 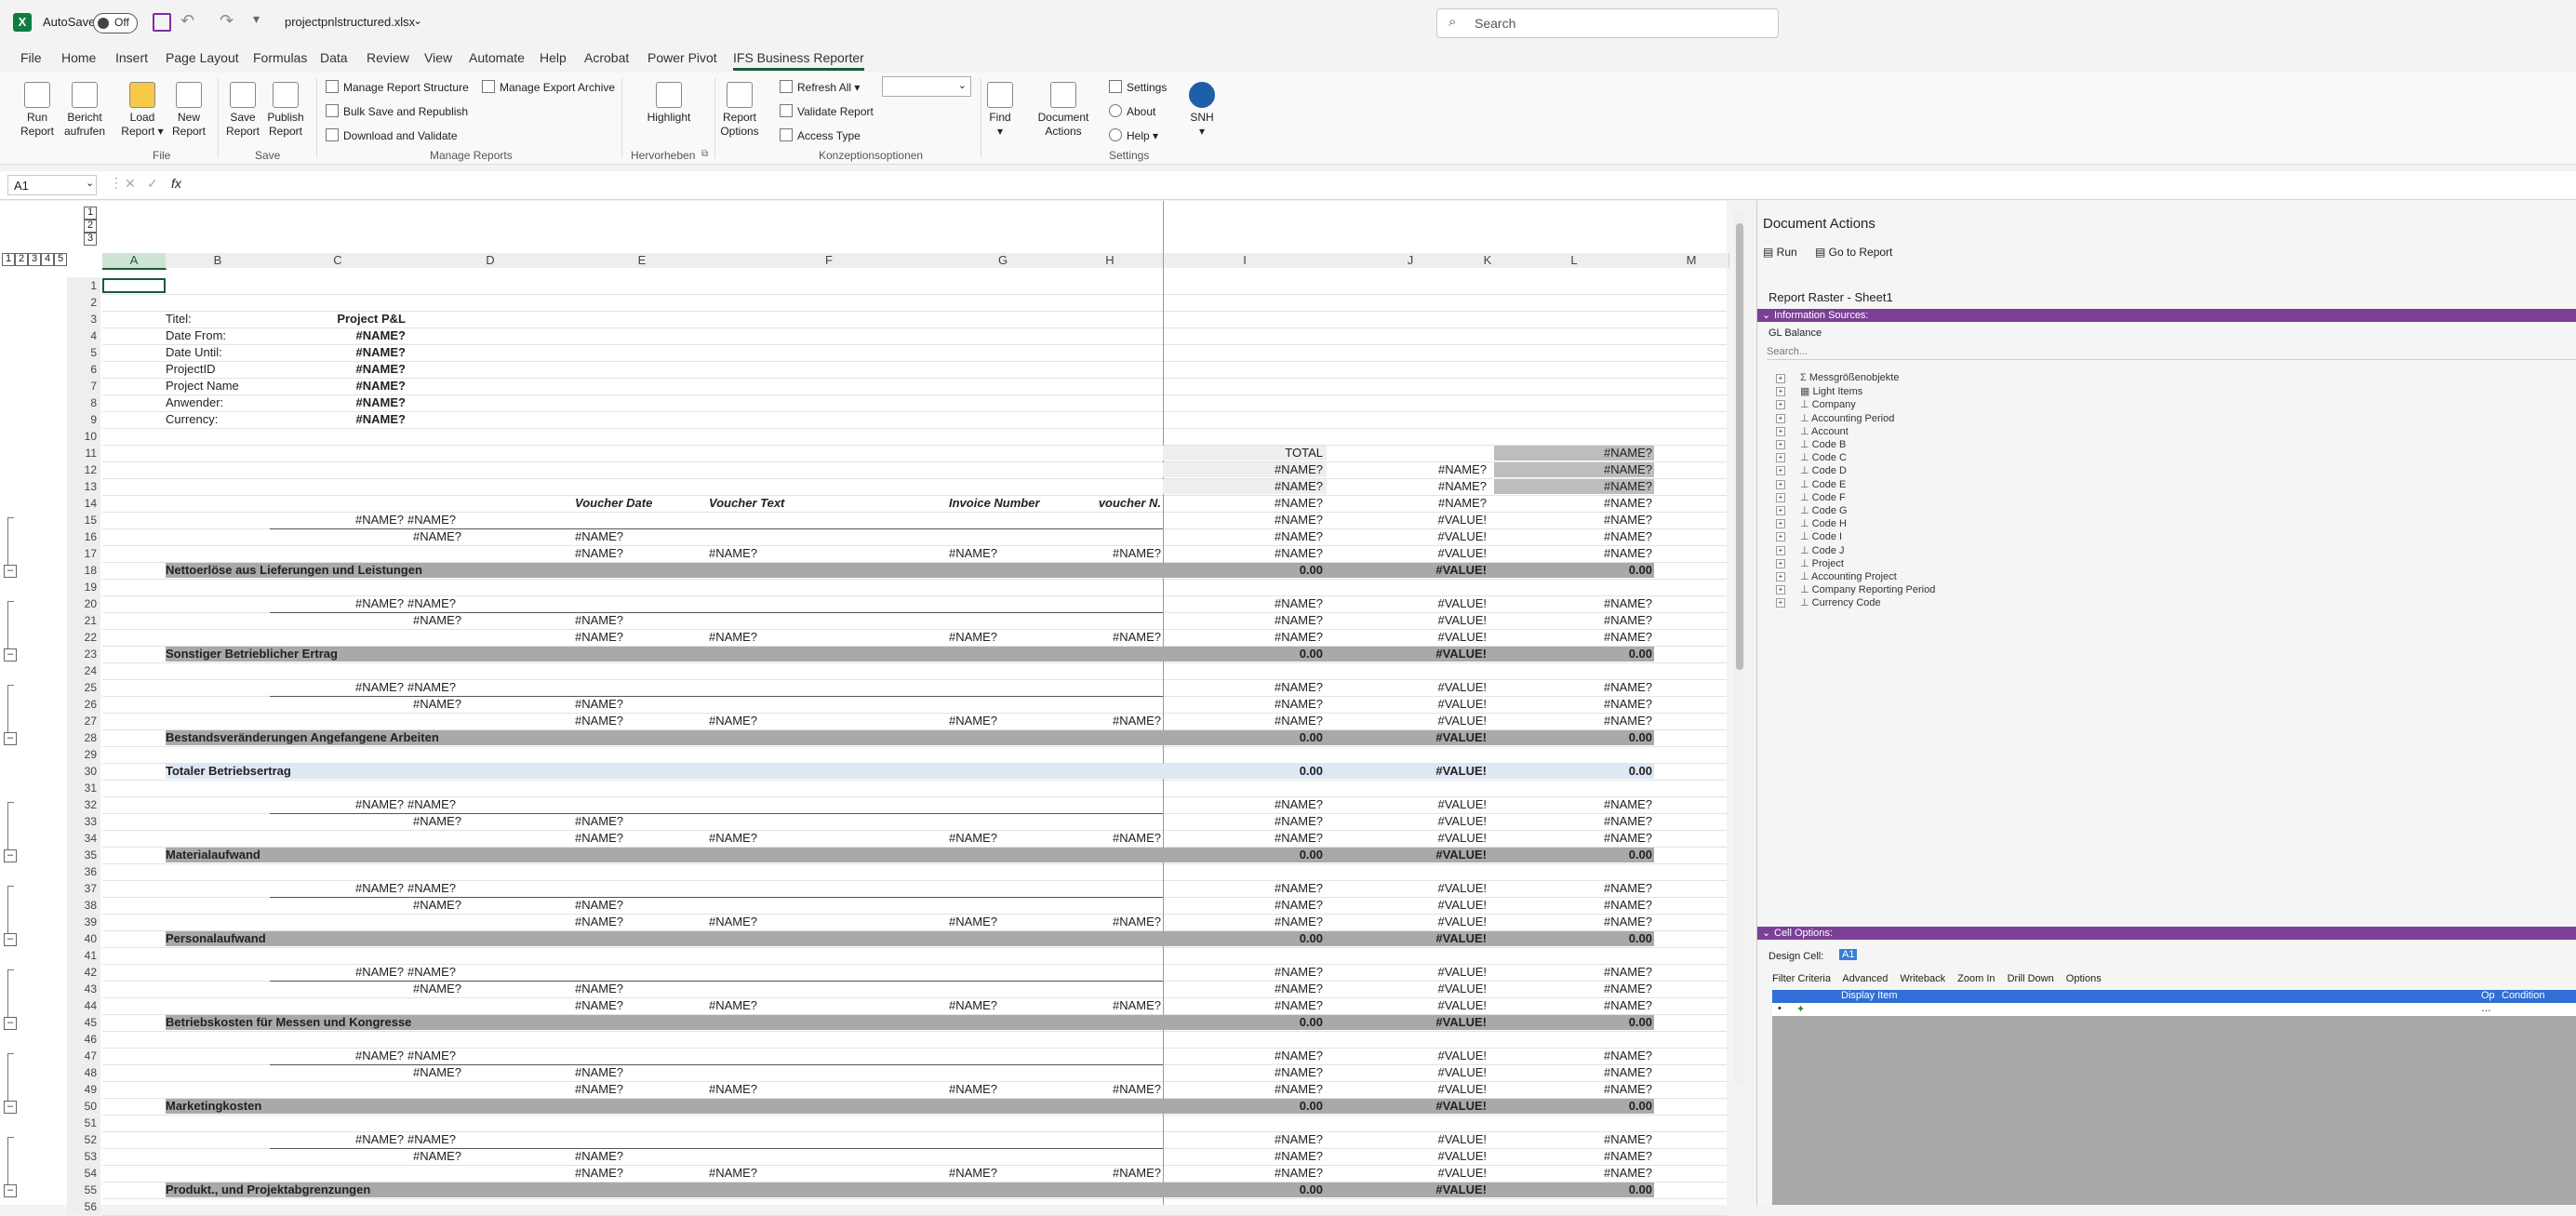 I want to click on new-report-button: New Report, so click(x=188, y=110).